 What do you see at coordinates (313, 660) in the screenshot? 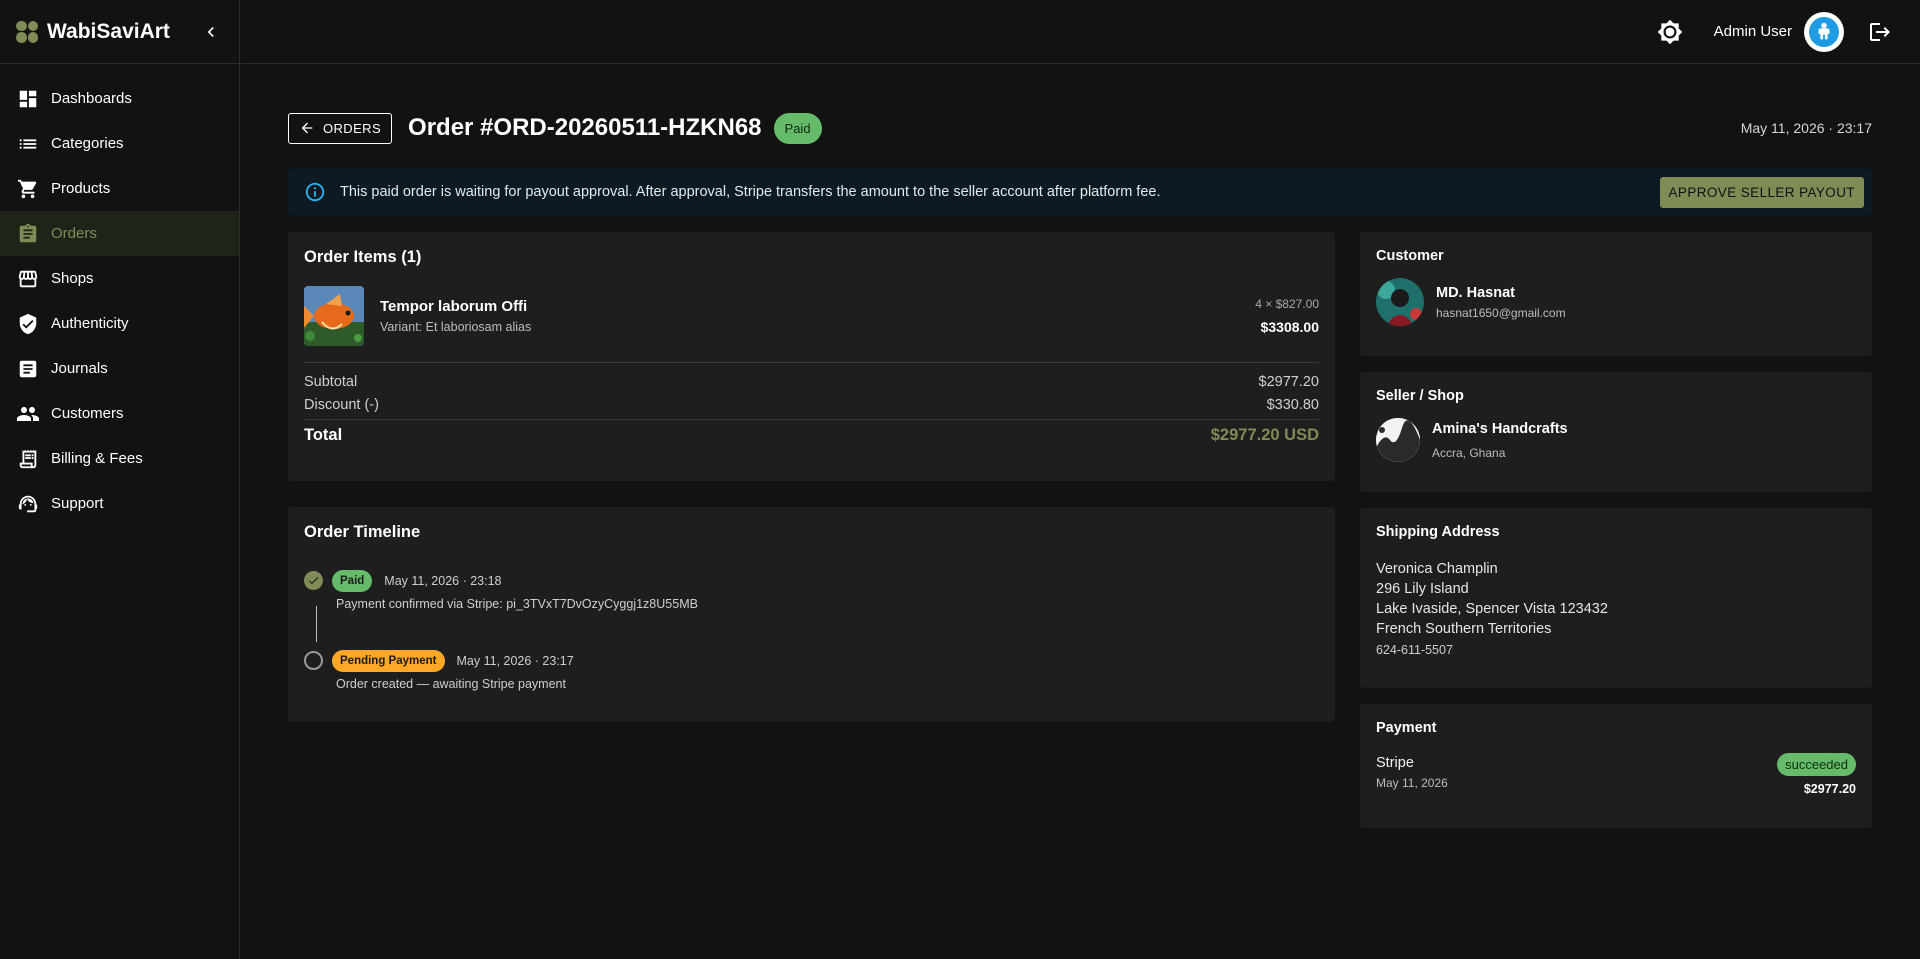
I see `empty-circle-icon` at bounding box center [313, 660].